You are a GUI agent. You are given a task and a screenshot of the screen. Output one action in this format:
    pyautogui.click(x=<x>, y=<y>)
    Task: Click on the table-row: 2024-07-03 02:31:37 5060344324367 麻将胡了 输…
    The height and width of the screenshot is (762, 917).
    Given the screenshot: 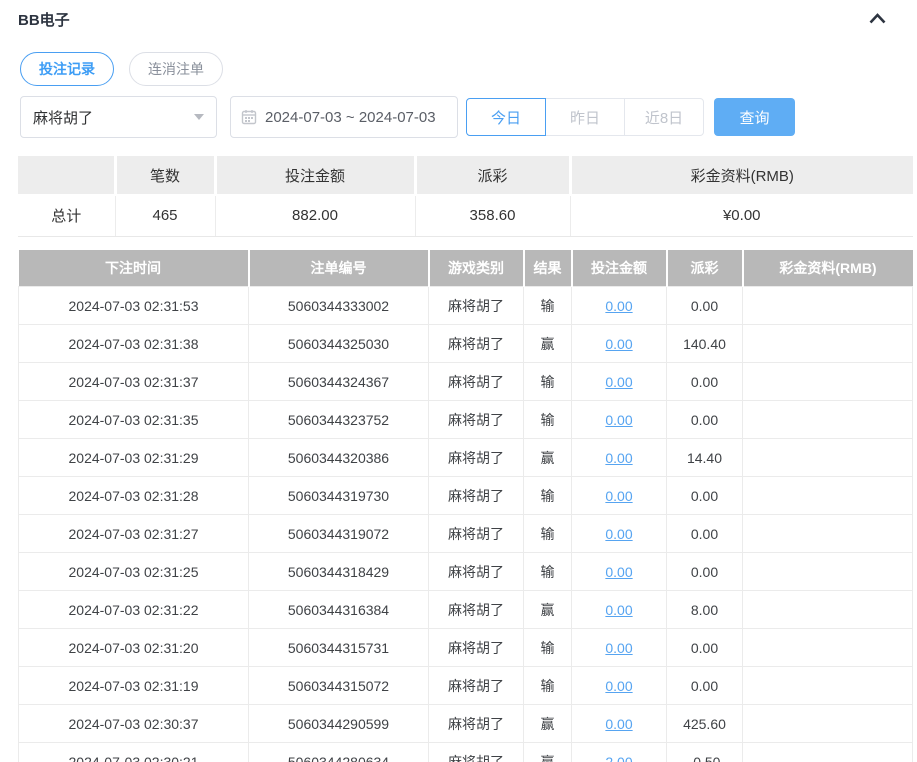 What is the action you would take?
    pyautogui.click(x=465, y=381)
    